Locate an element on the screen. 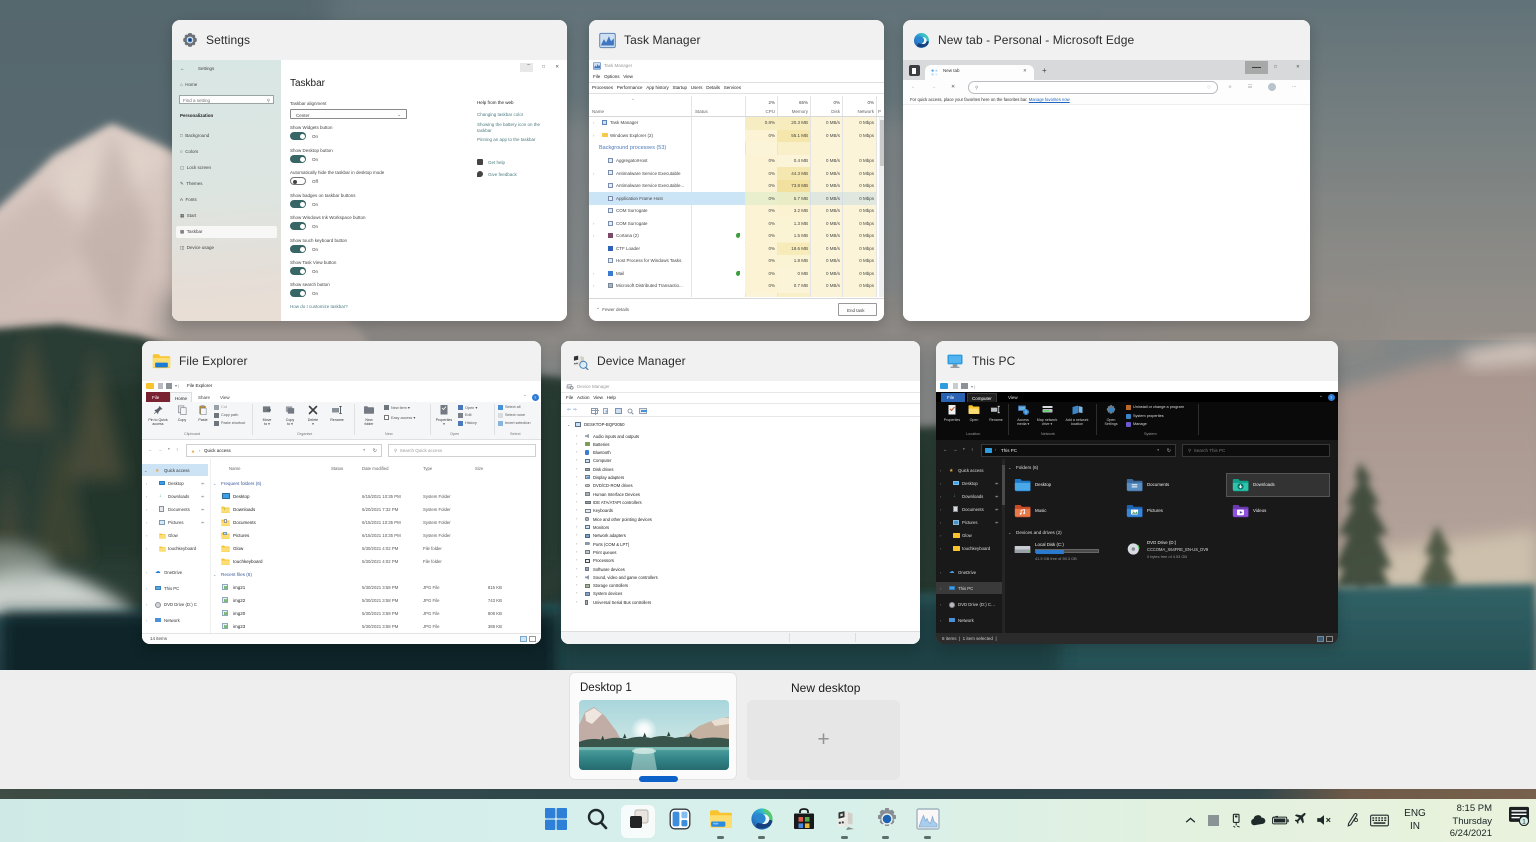 The image size is (1536, 842). svg-text: 1 is located at coordinates (1524, 821).